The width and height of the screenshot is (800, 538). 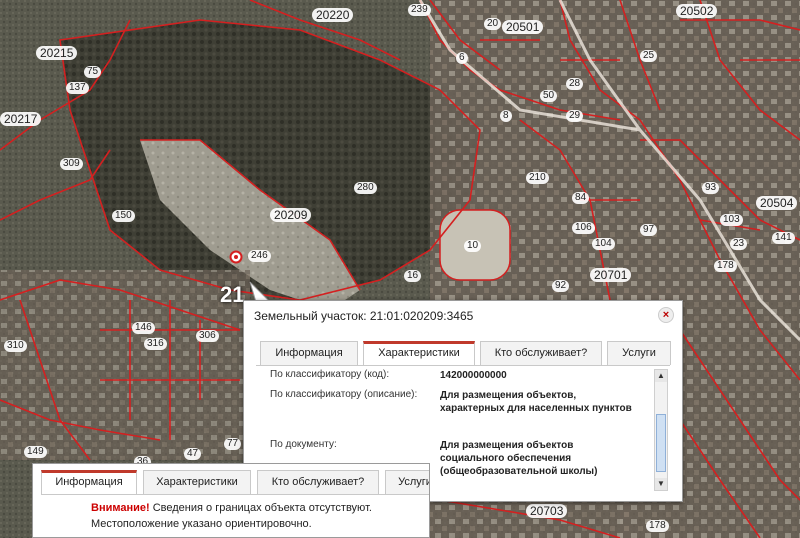 I want to click on map-label: 150, so click(x=123, y=216).